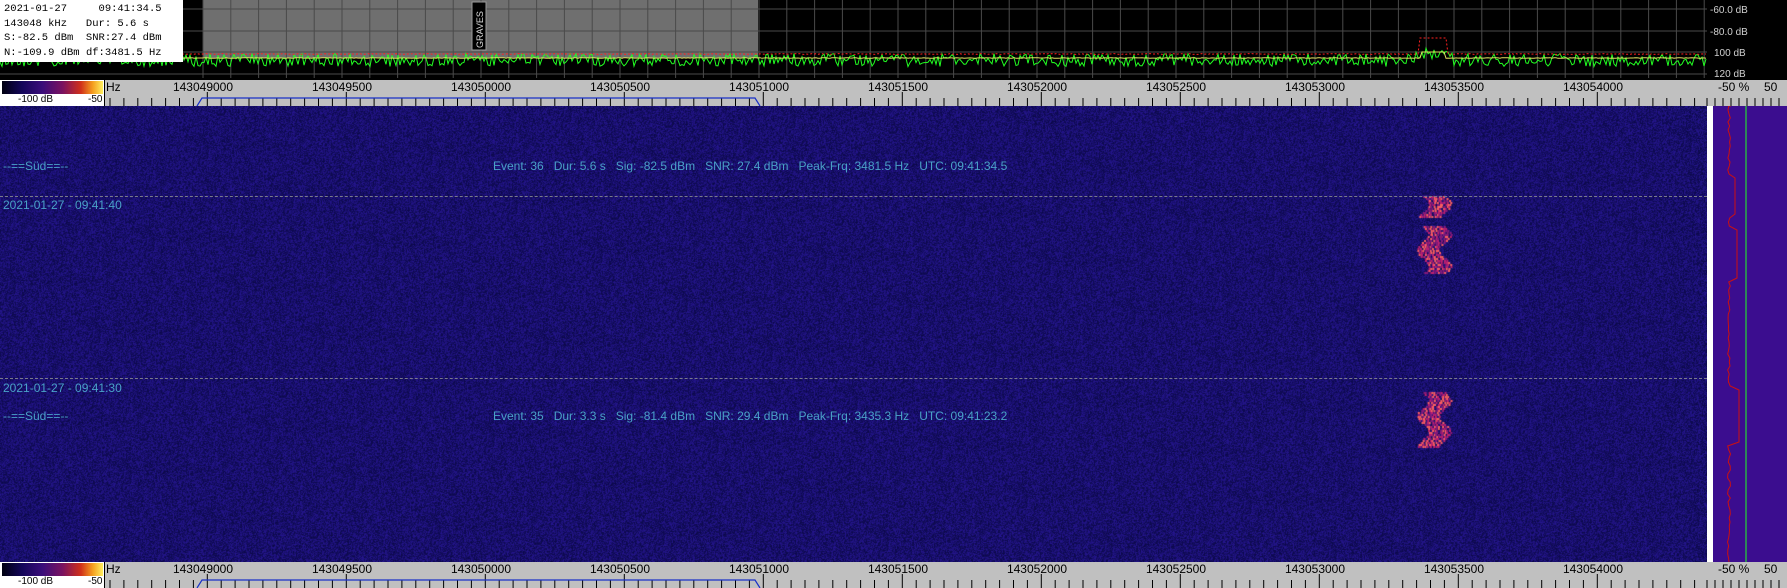  What do you see at coordinates (874, 40) in the screenshot?
I see `spectrum-plot: GRAVES -60.0 dB -80.0 dB 100 dB 120 dB` at bounding box center [874, 40].